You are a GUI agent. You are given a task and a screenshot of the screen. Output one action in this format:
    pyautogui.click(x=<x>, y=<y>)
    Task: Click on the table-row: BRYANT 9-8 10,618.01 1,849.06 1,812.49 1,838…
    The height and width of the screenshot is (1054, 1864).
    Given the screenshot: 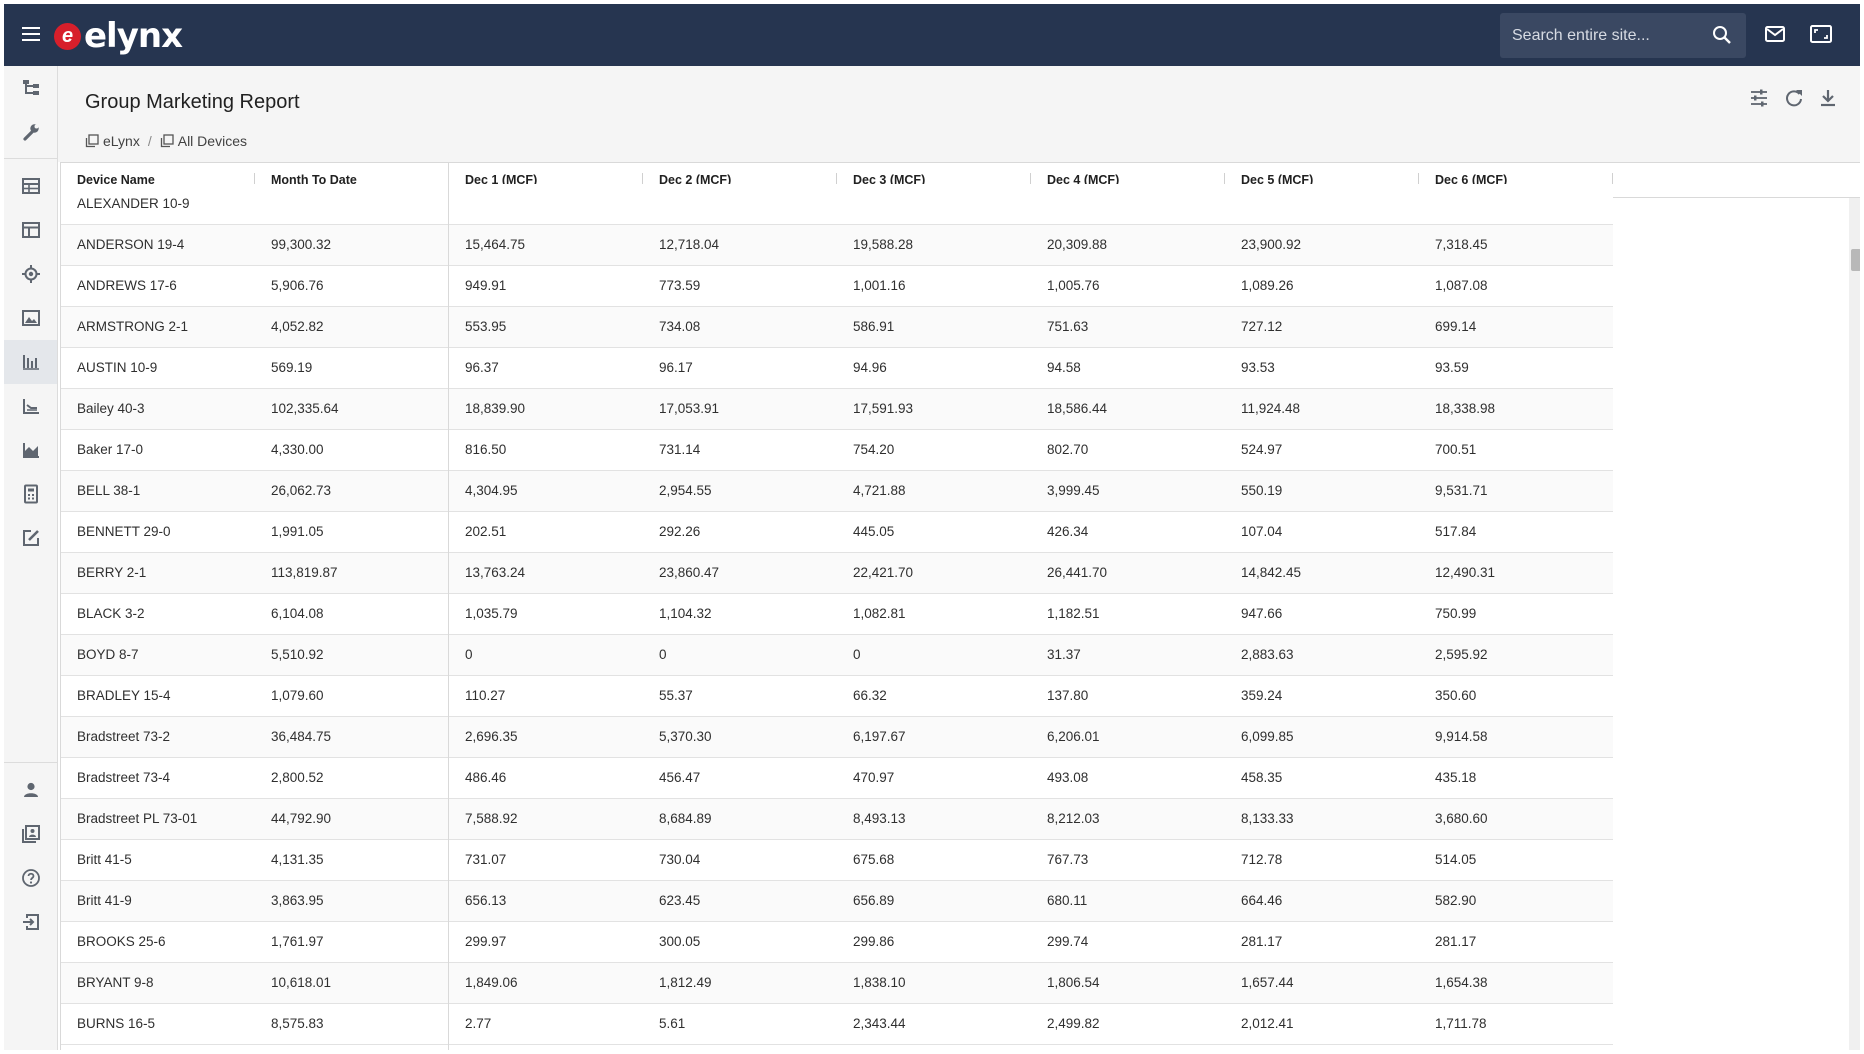 What is the action you would take?
    pyautogui.click(x=837, y=983)
    